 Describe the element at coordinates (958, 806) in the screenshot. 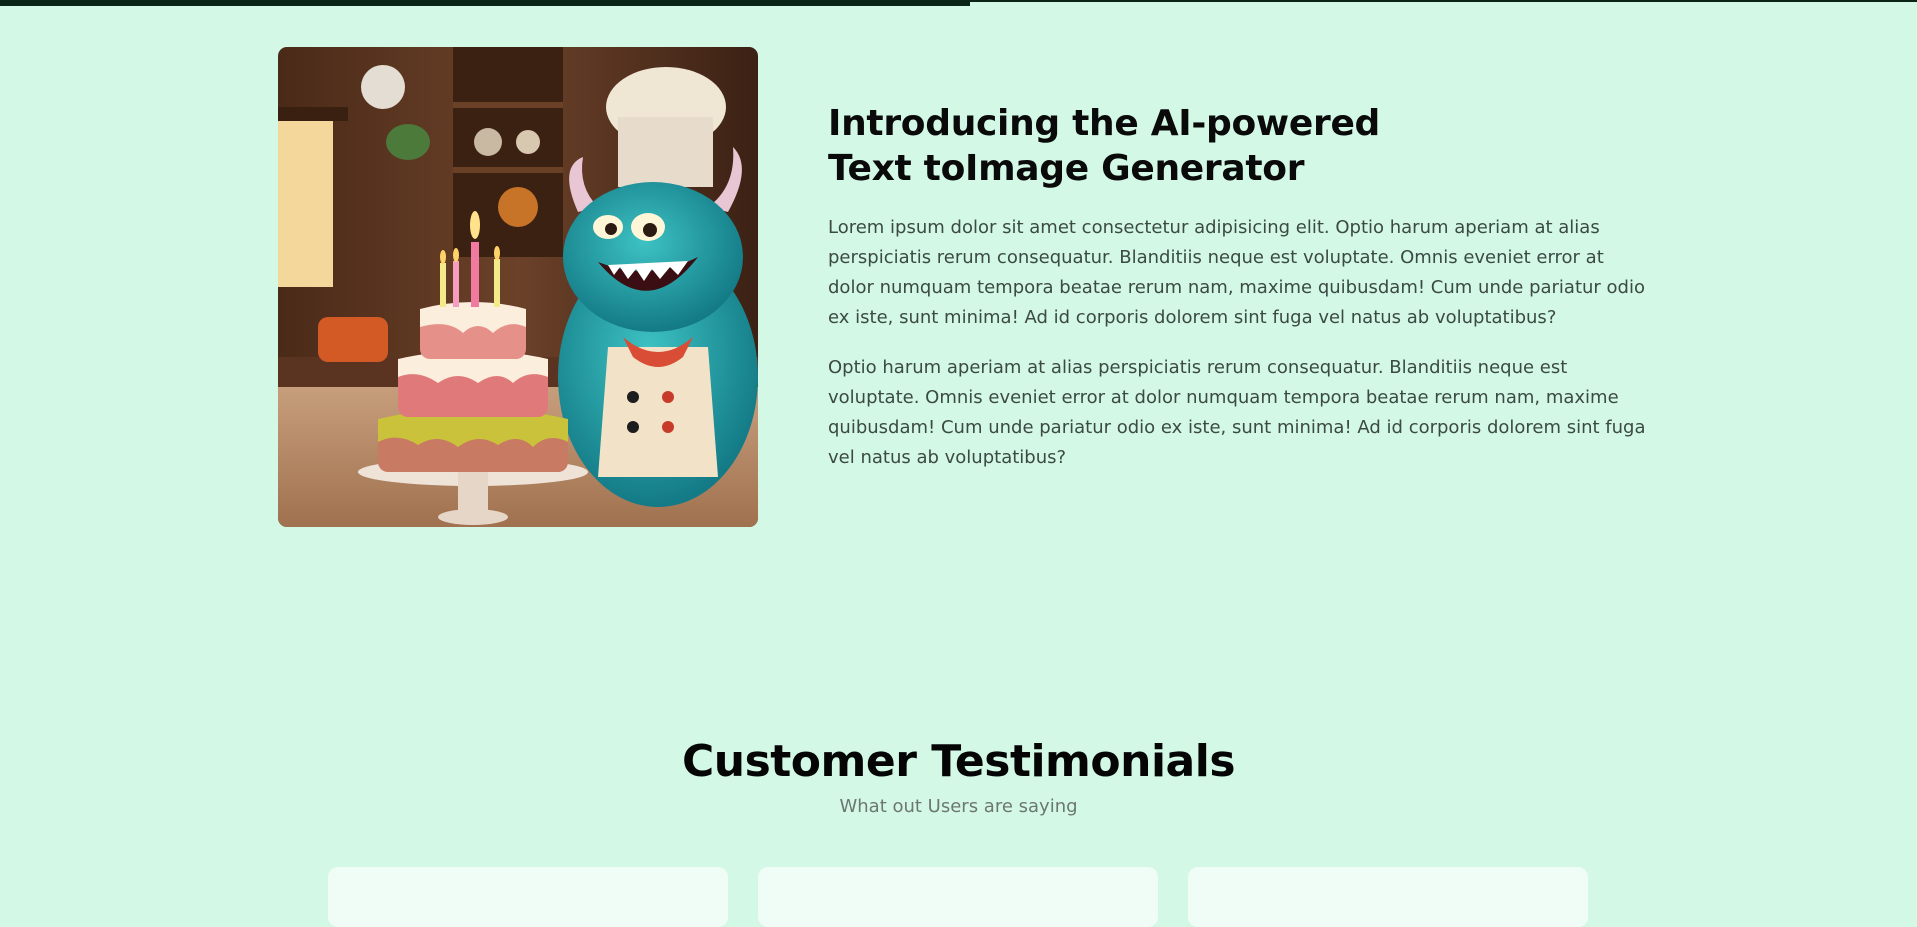

I see `testimonials-subtitle: What out Users are saying` at that location.